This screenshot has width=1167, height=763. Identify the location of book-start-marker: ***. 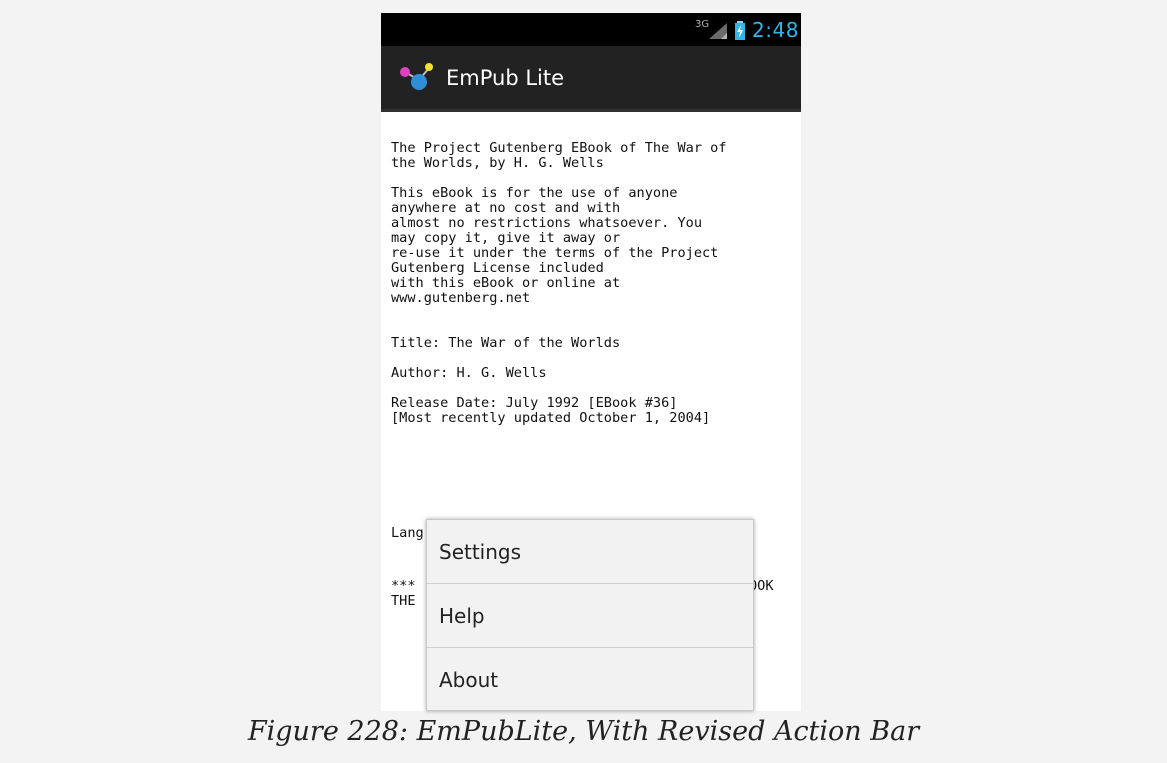
(403, 586).